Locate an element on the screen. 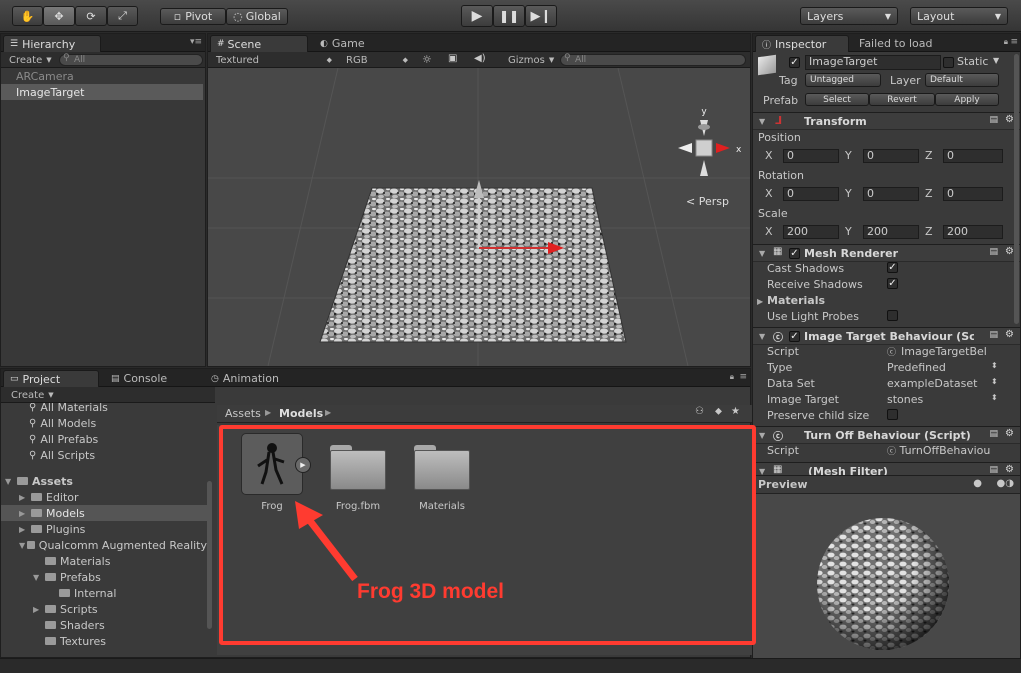 The height and width of the screenshot is (673, 1021). position-x-label: X is located at coordinates (769, 155).